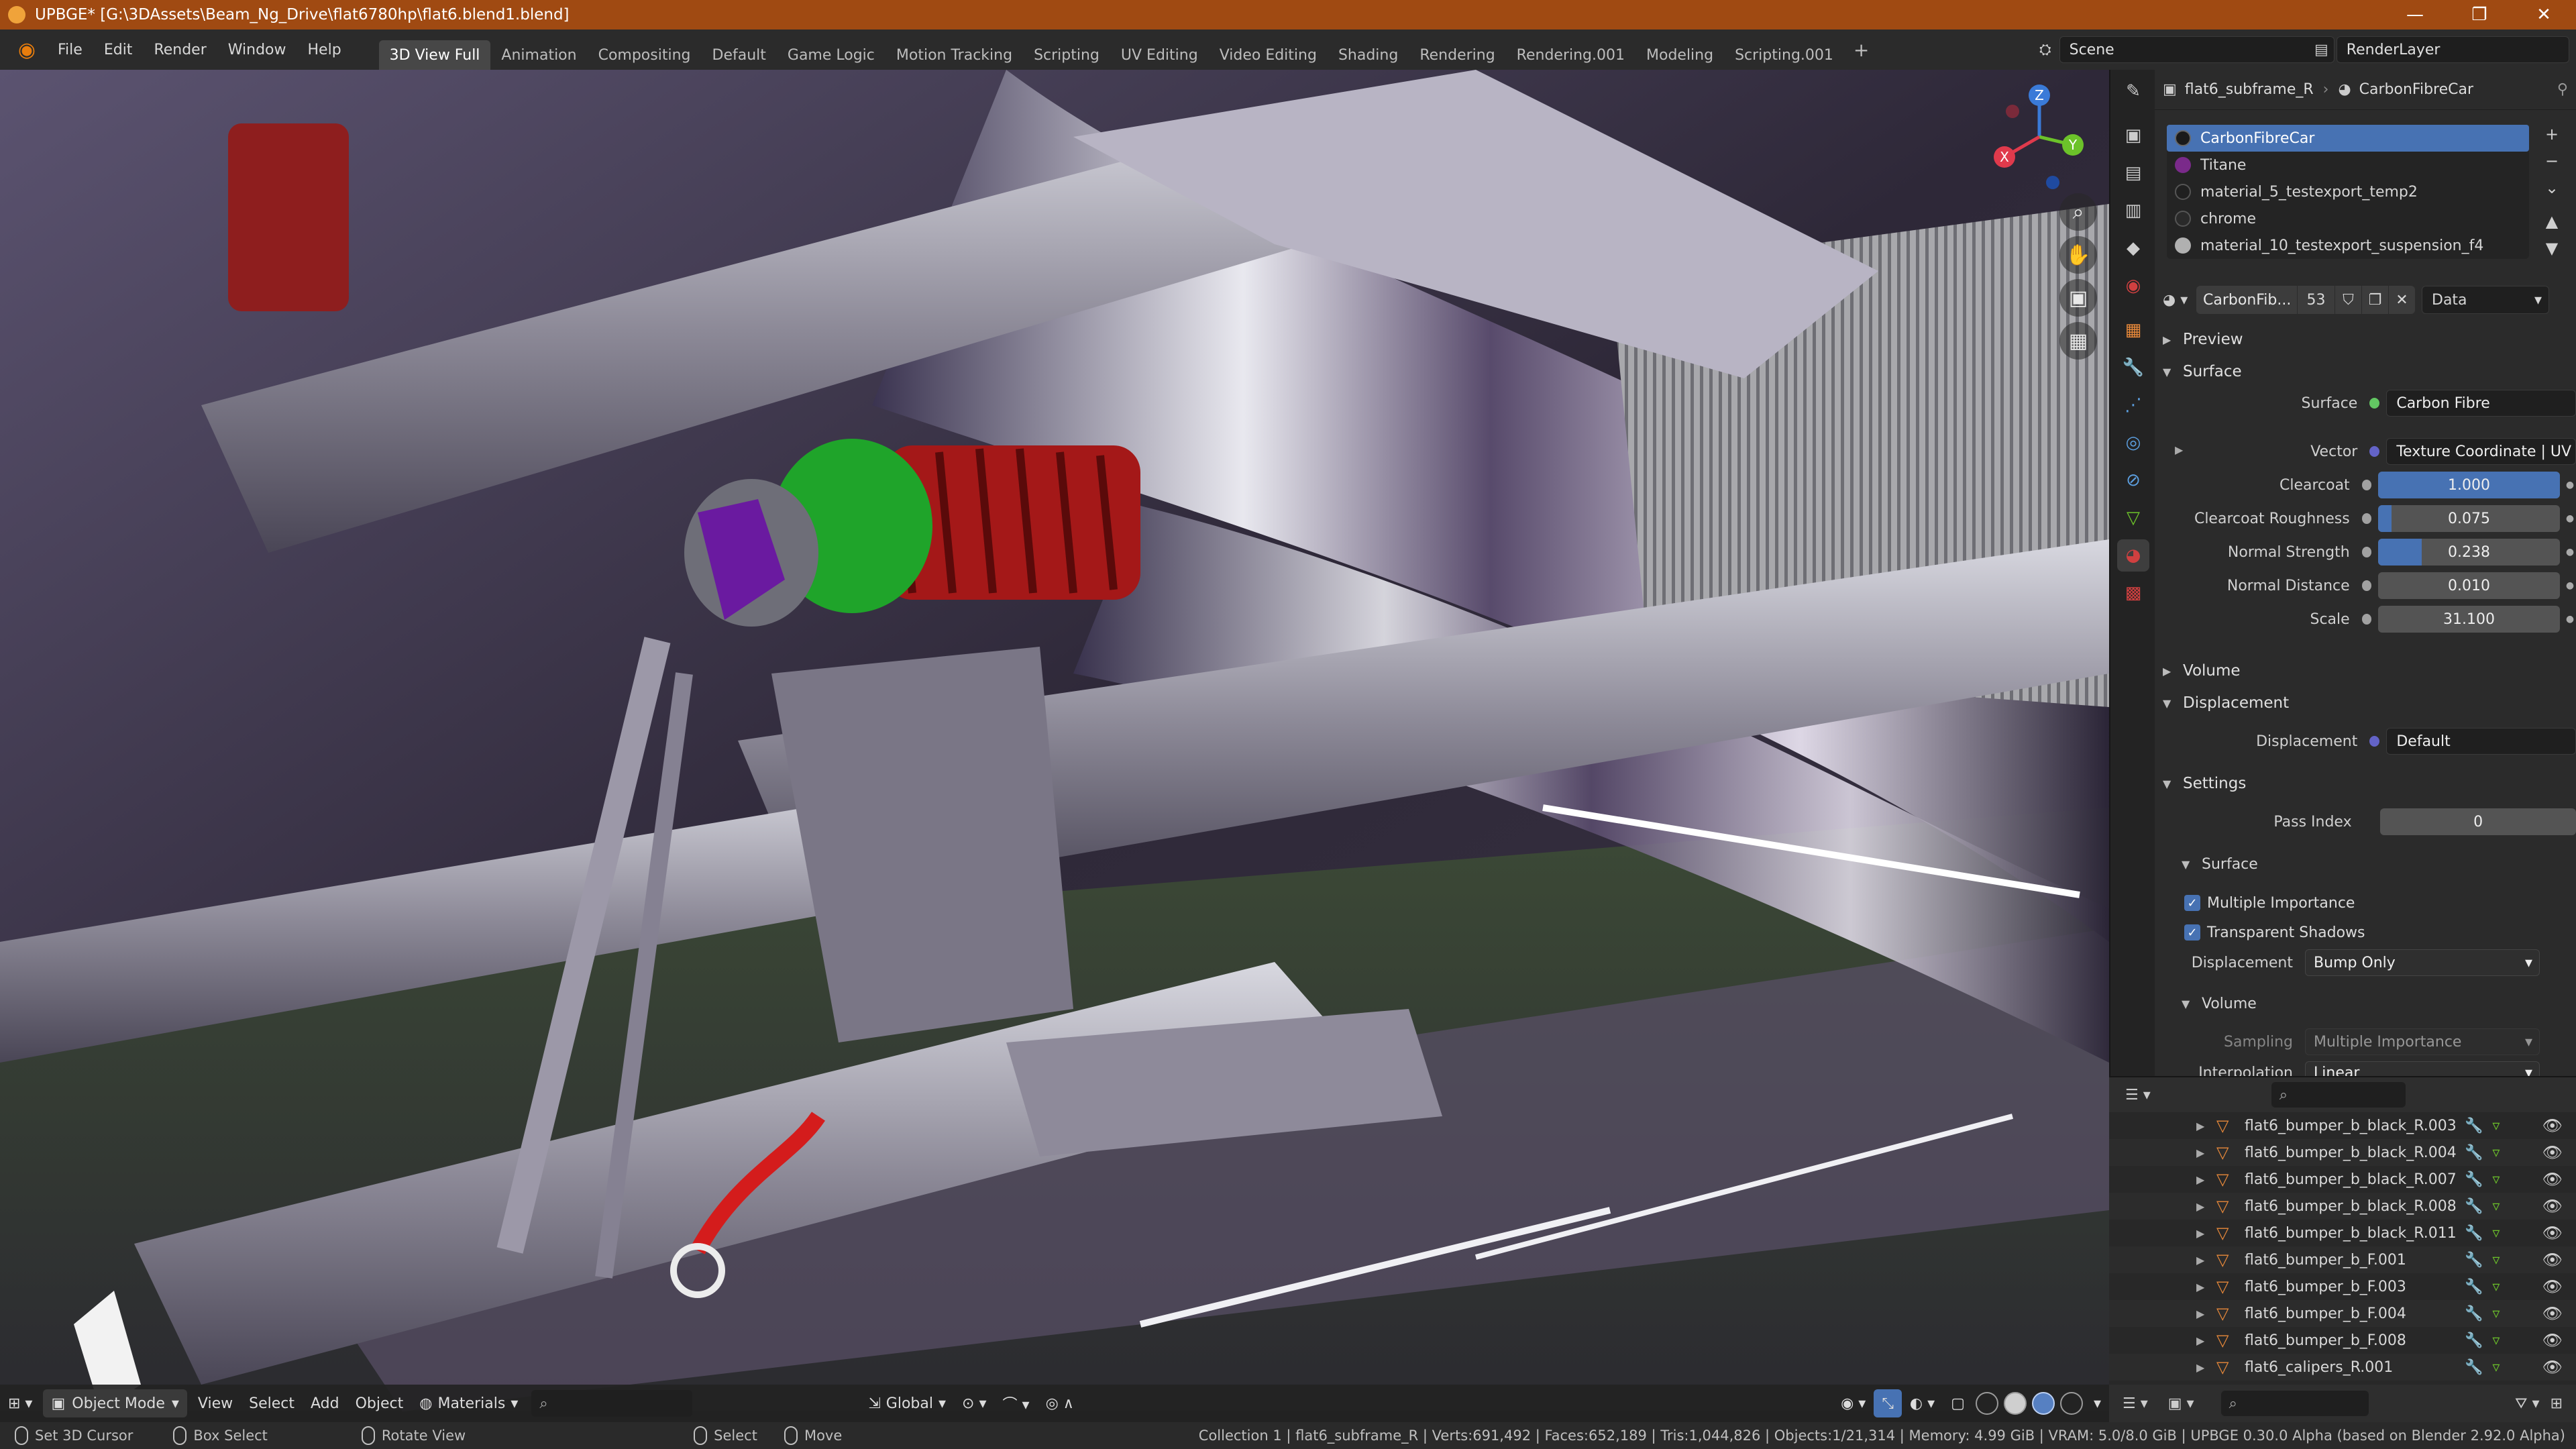 The width and height of the screenshot is (2576, 1449). I want to click on clearcoat-slider: 1.000, so click(2469, 485).